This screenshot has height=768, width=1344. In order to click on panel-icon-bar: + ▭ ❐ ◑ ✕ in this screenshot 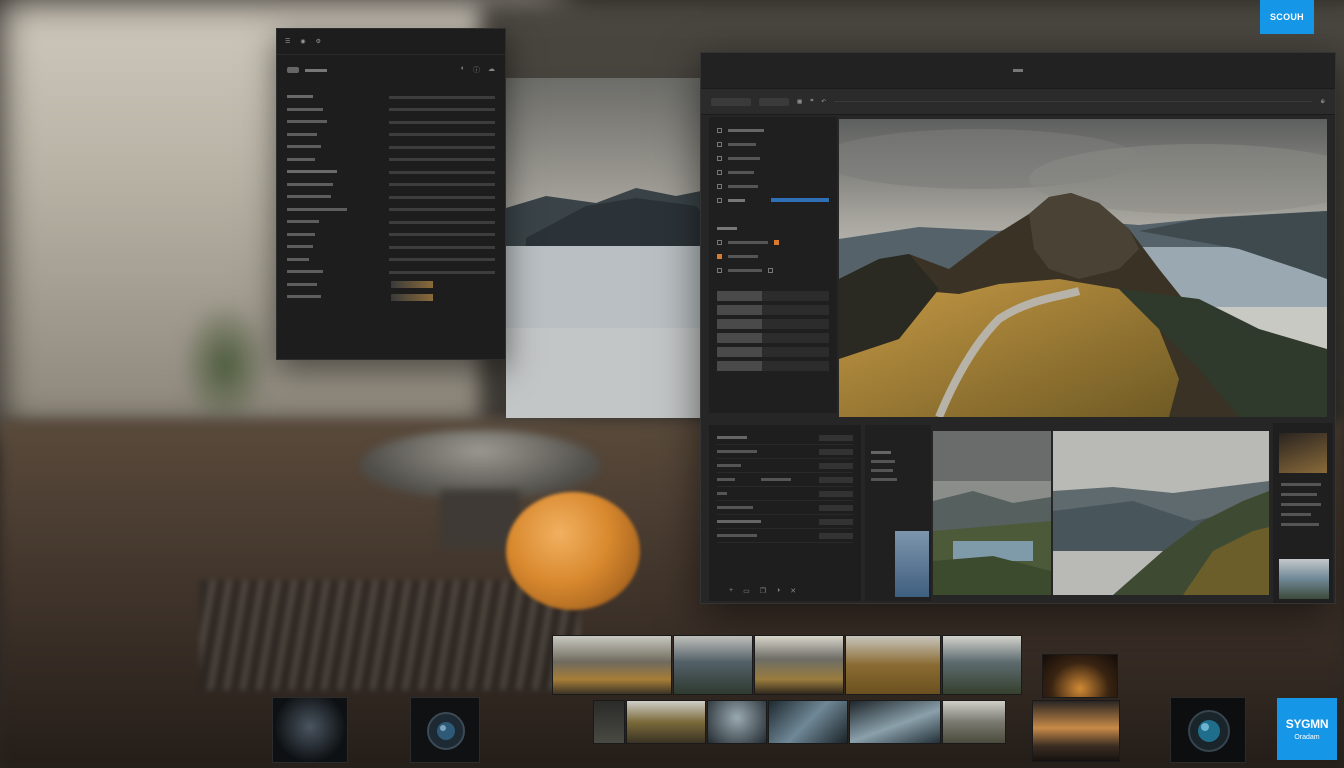, I will do `click(762, 591)`.